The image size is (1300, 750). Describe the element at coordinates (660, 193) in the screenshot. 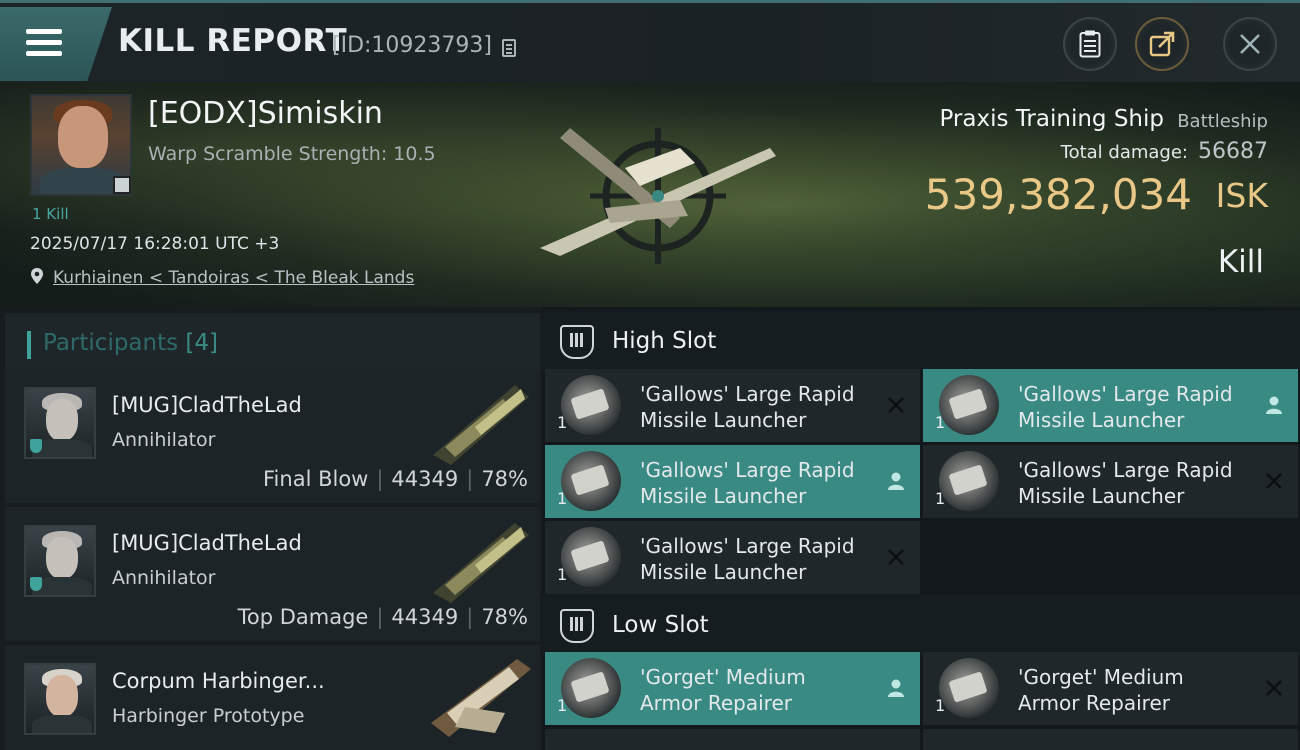

I see `victim-ship-image` at that location.